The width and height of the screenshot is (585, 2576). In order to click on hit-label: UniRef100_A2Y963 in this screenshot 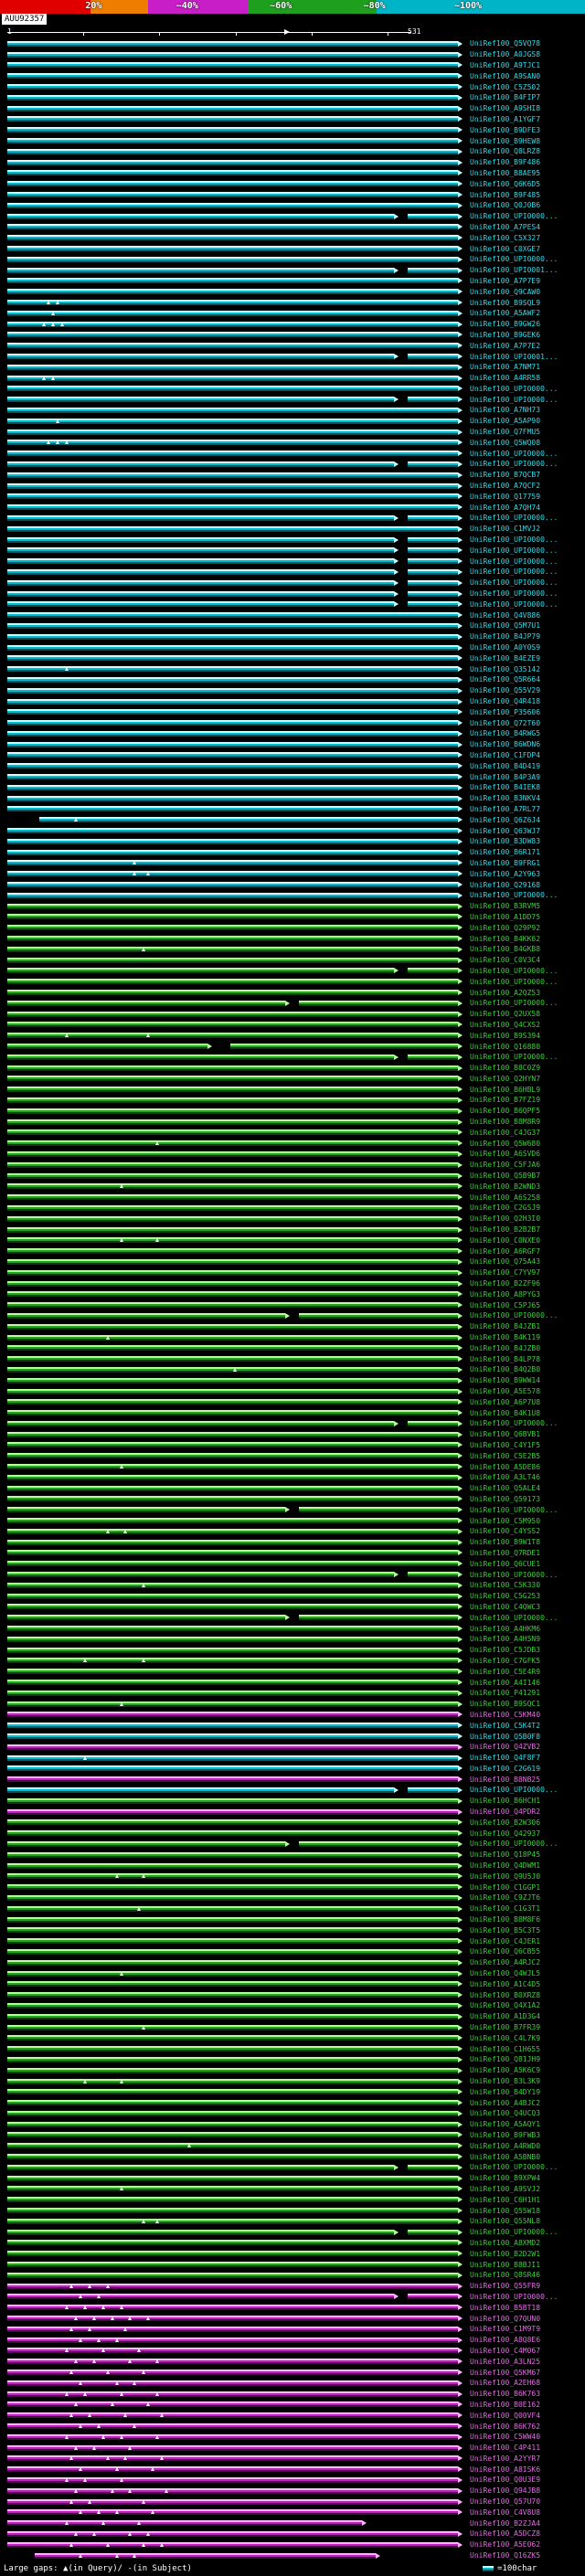, I will do `click(505, 874)`.